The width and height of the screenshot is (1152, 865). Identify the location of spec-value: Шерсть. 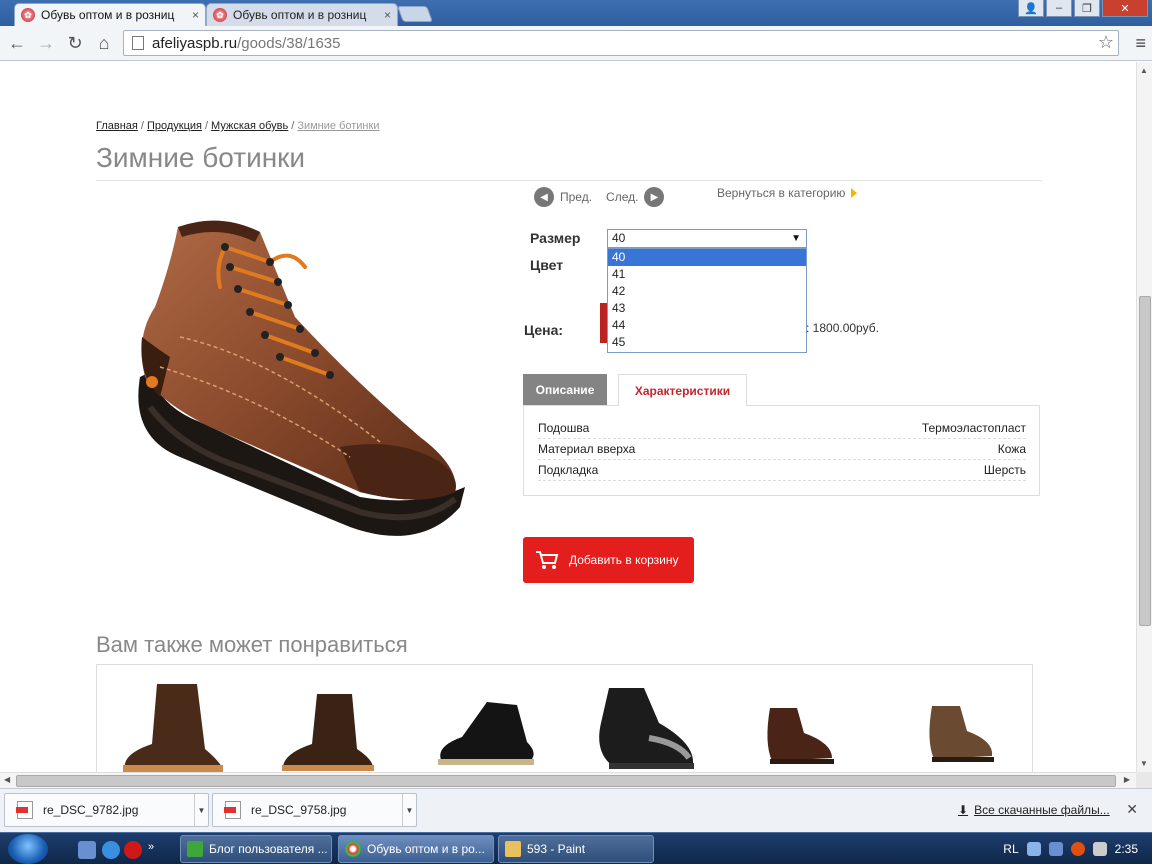
(1004, 470).